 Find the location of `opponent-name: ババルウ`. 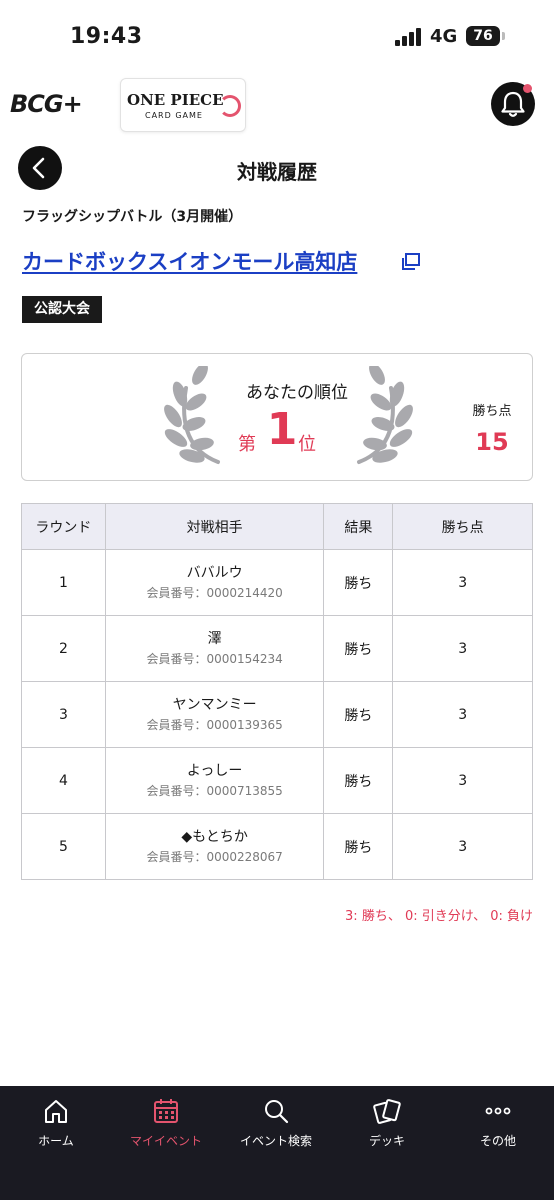

opponent-name: ババルウ is located at coordinates (214, 572).